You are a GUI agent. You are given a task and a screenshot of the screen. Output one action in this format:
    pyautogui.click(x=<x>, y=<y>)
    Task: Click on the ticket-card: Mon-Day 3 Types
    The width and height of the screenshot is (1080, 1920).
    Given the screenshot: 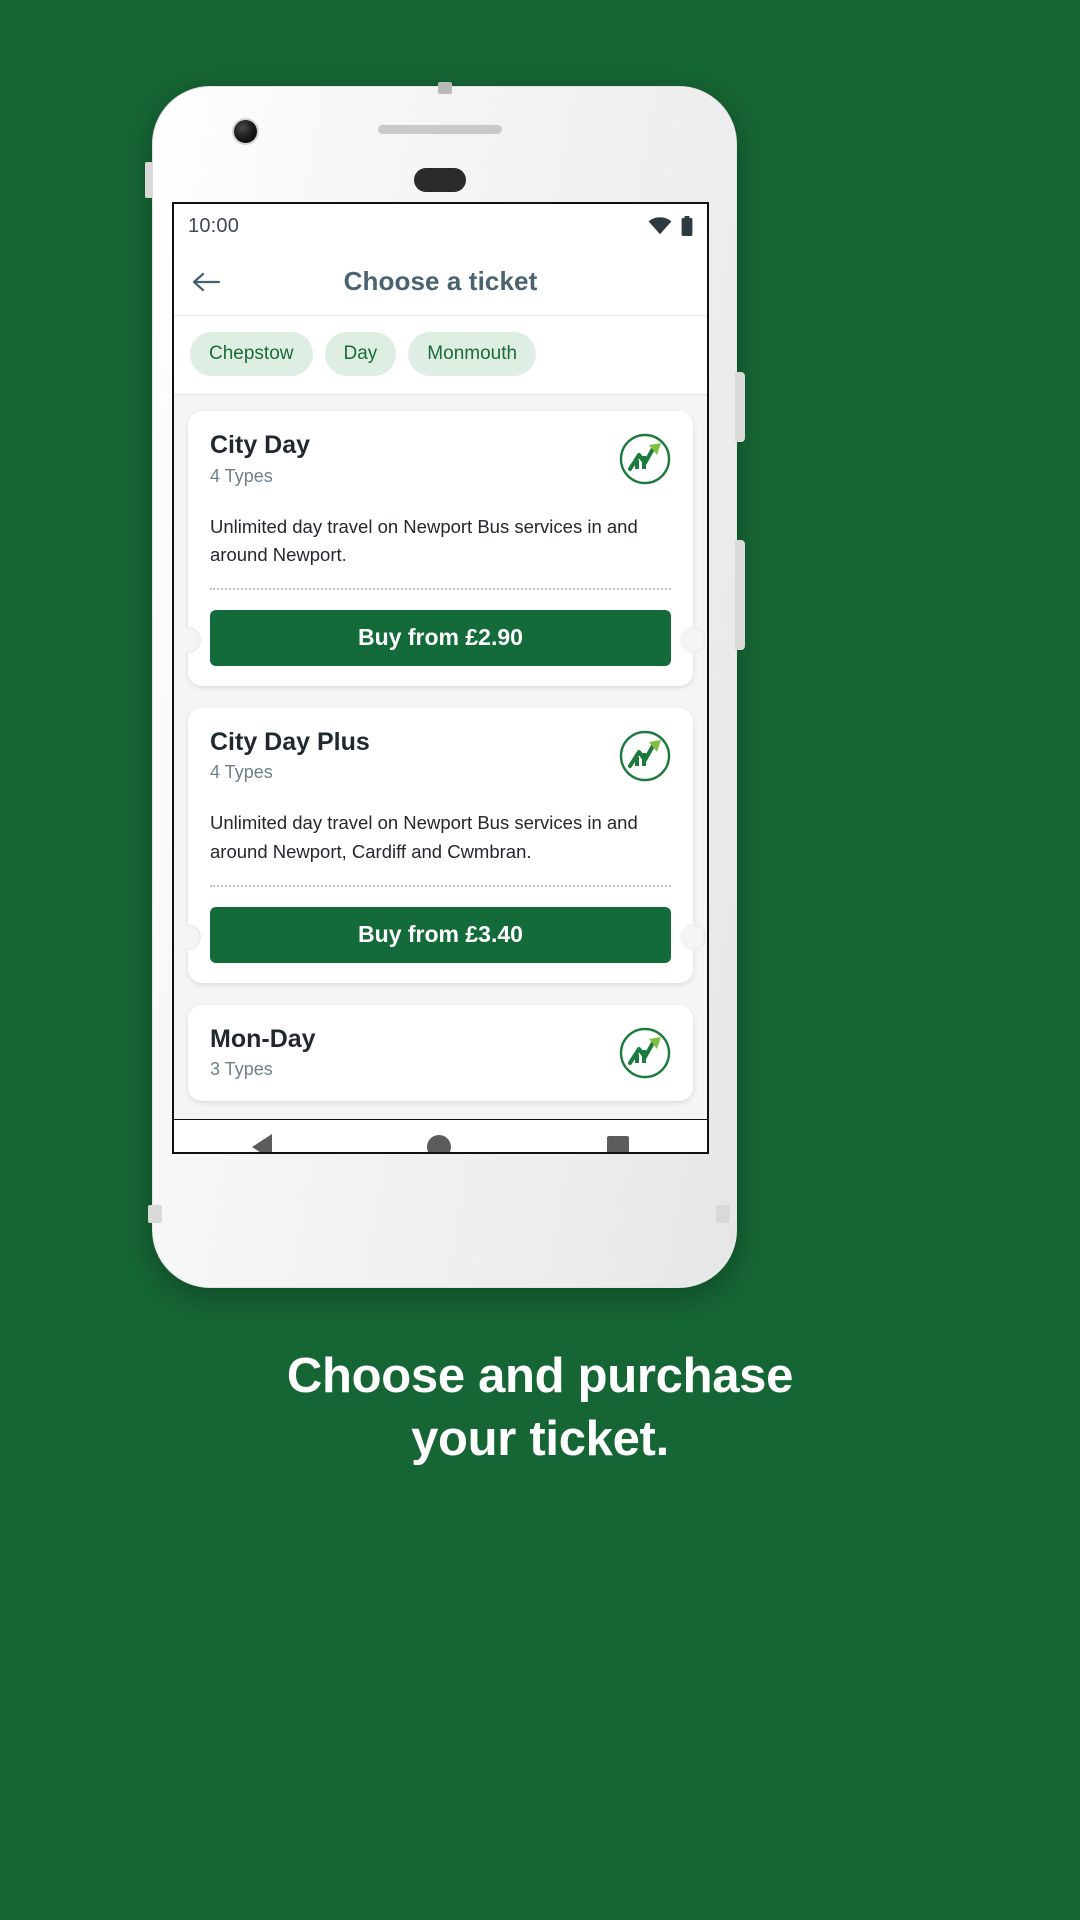 What is the action you would take?
    pyautogui.click(x=440, y=1052)
    